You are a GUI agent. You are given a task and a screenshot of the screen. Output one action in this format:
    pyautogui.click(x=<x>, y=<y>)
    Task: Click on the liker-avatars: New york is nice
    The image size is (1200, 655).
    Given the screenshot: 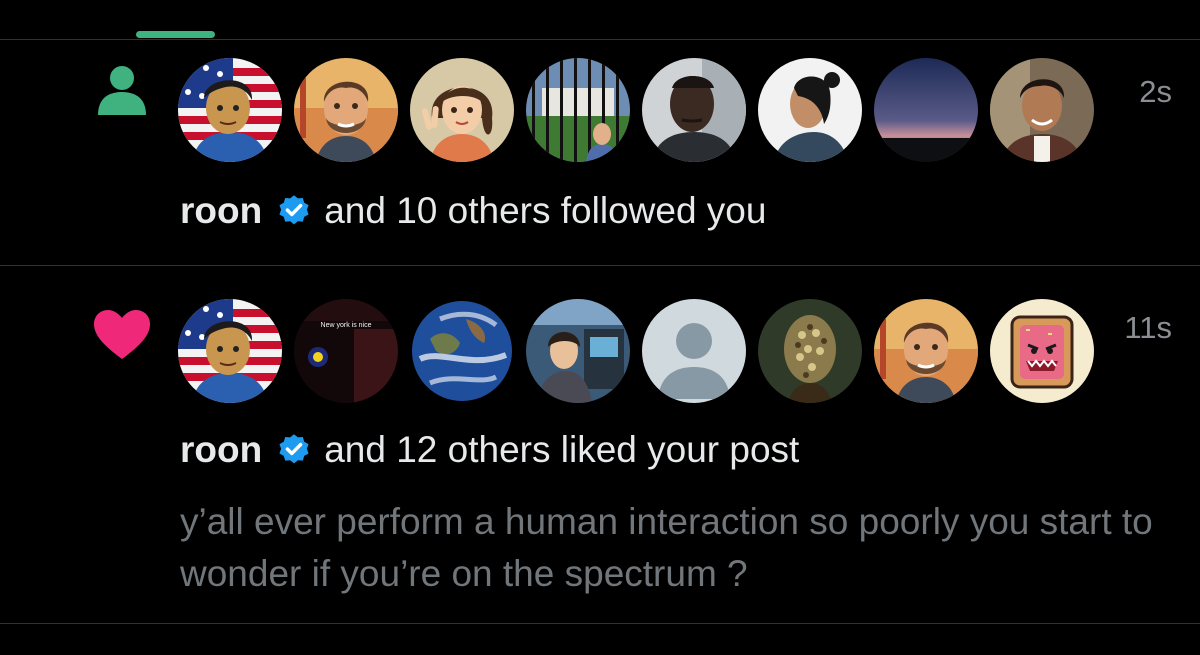 What is the action you would take?
    pyautogui.click(x=636, y=351)
    